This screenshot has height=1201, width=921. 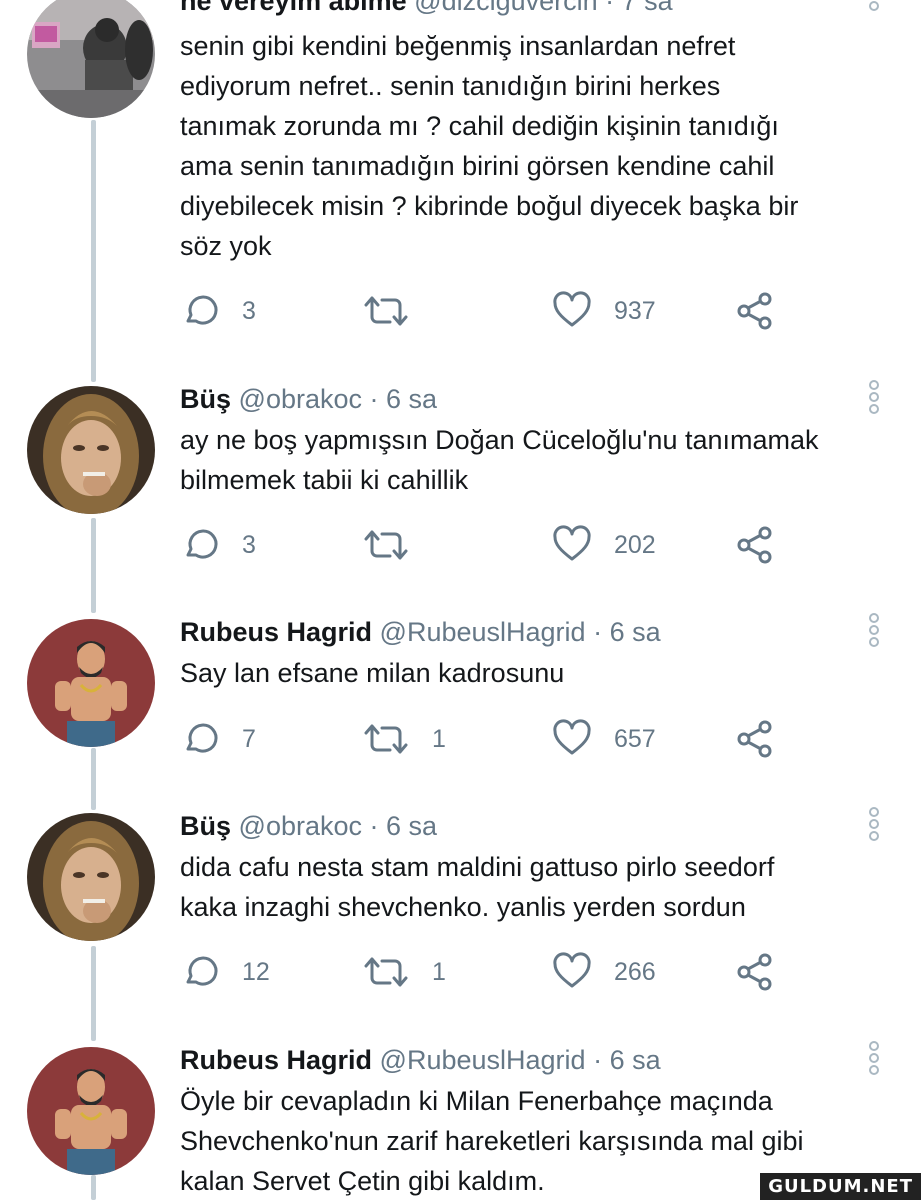 I want to click on tweet-actions: 7 1 657, so click(x=490, y=739).